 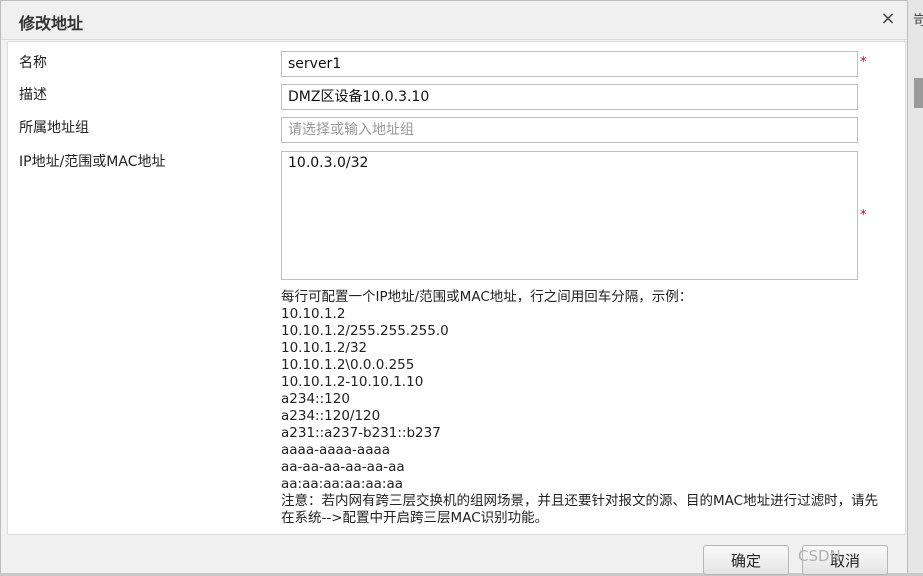 What do you see at coordinates (918, 93) in the screenshot?
I see `background-scrollbar` at bounding box center [918, 93].